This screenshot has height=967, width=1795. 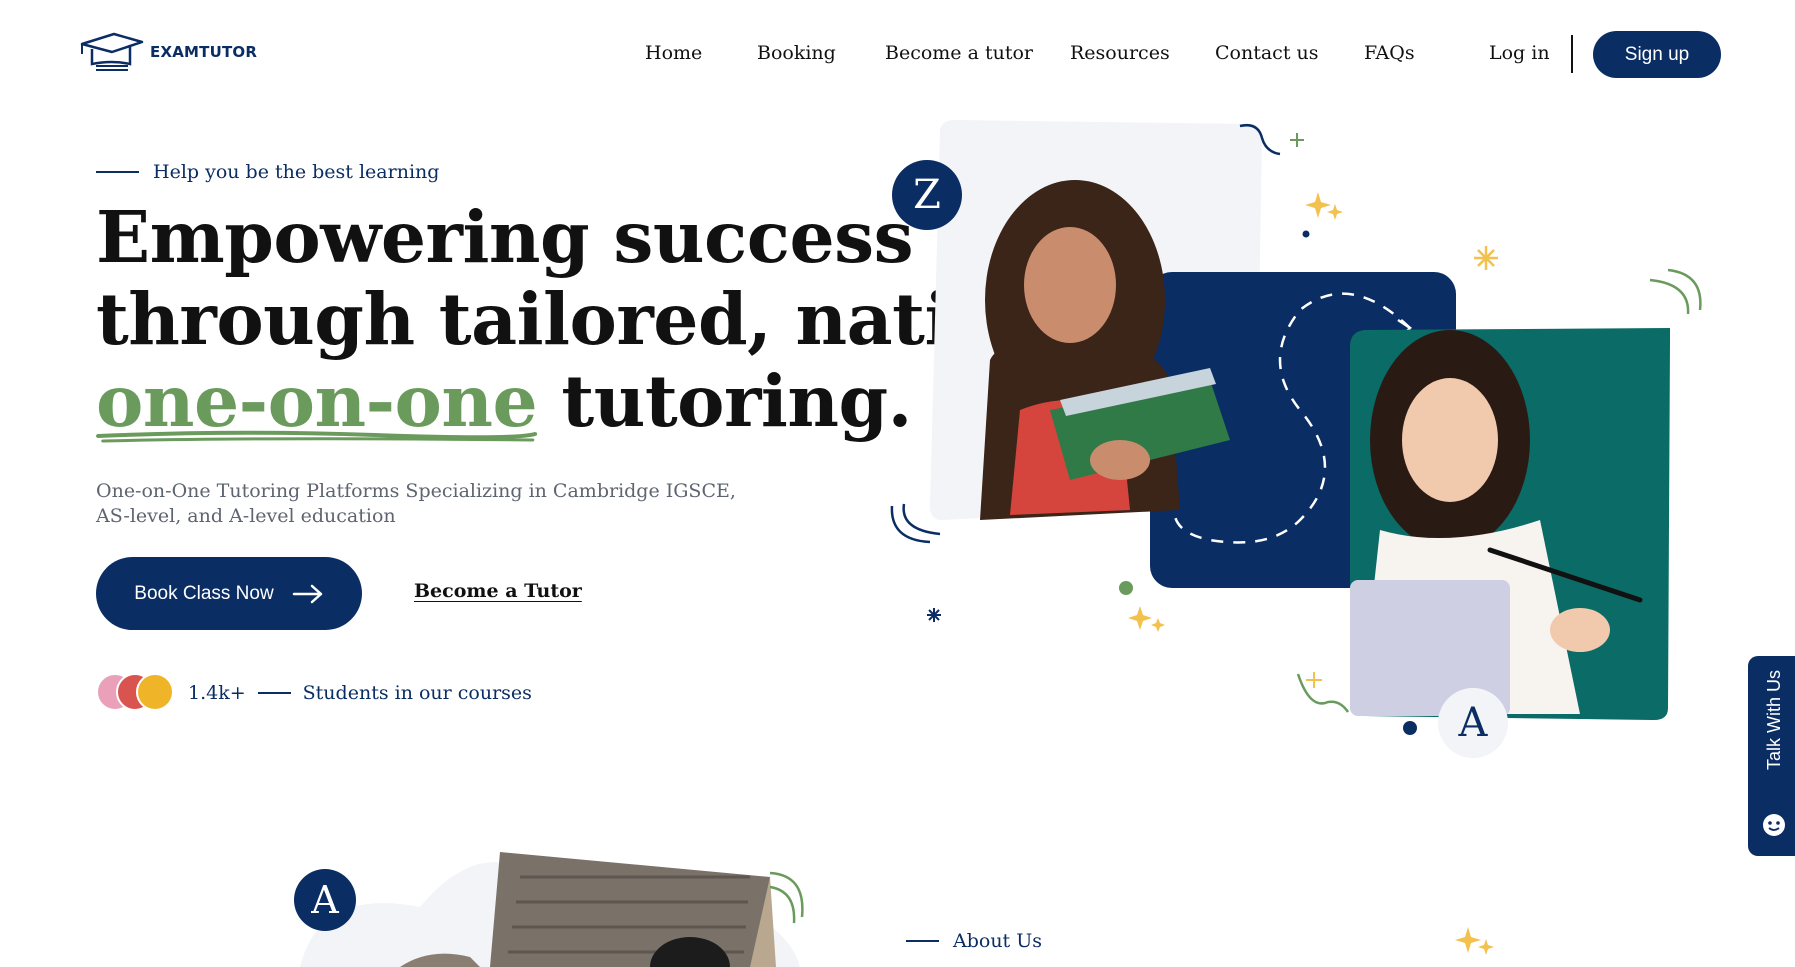 What do you see at coordinates (1773, 720) in the screenshot?
I see `talk-with-us-label: Talk With Us` at bounding box center [1773, 720].